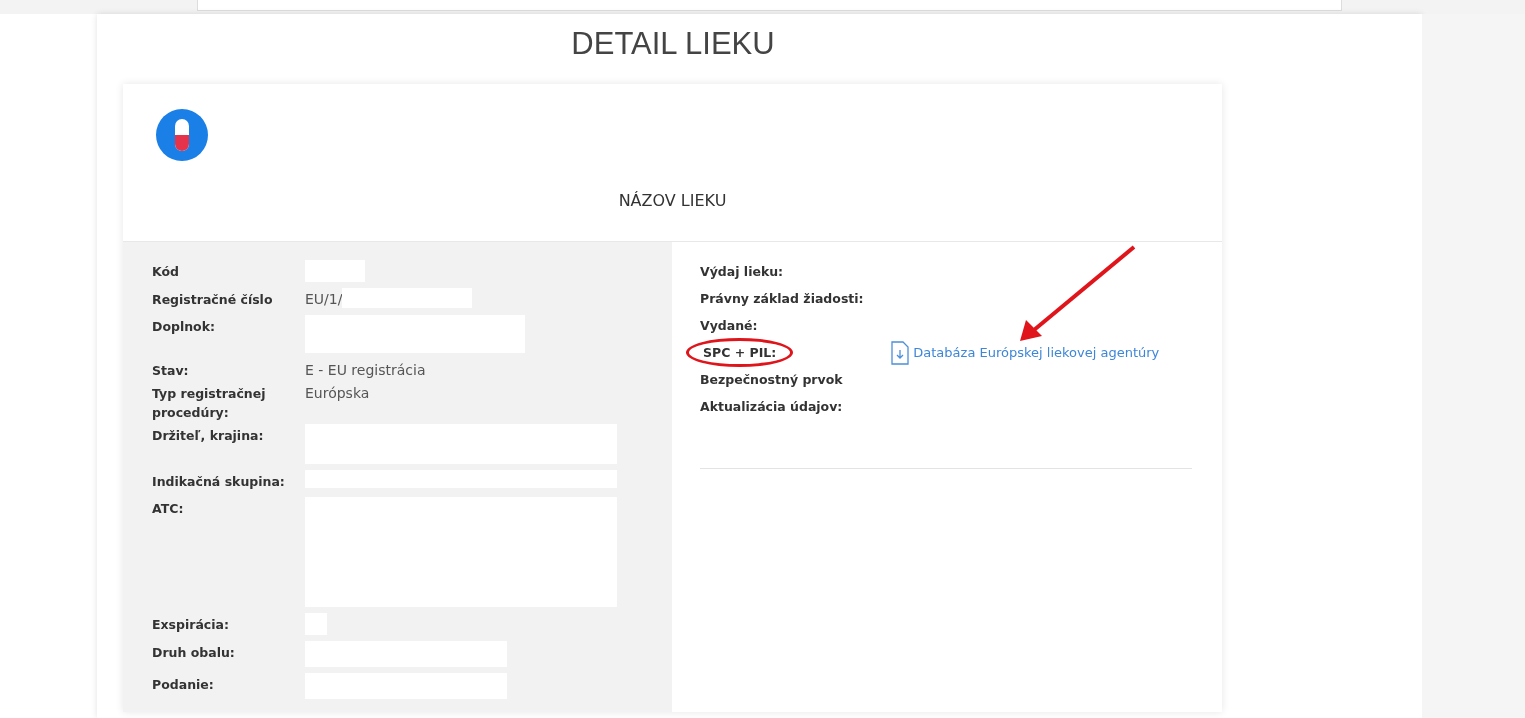  What do you see at coordinates (182, 135) in the screenshot?
I see `pill-icon` at bounding box center [182, 135].